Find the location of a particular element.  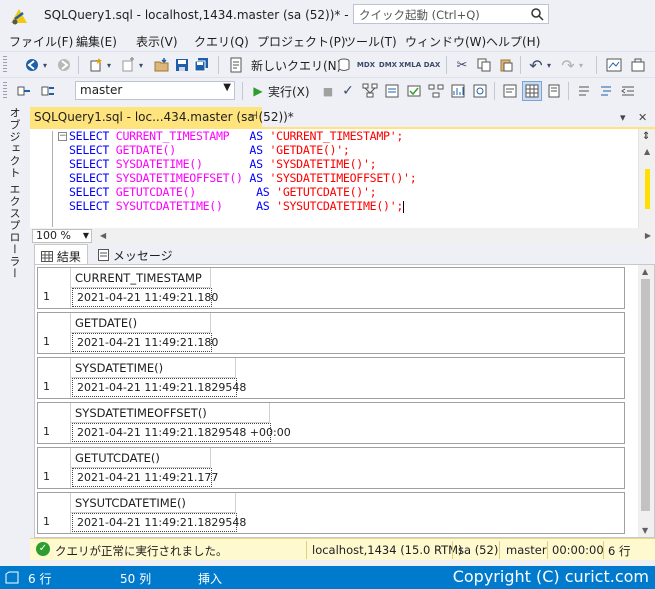

cut-icon: ✂ is located at coordinates (462, 65).